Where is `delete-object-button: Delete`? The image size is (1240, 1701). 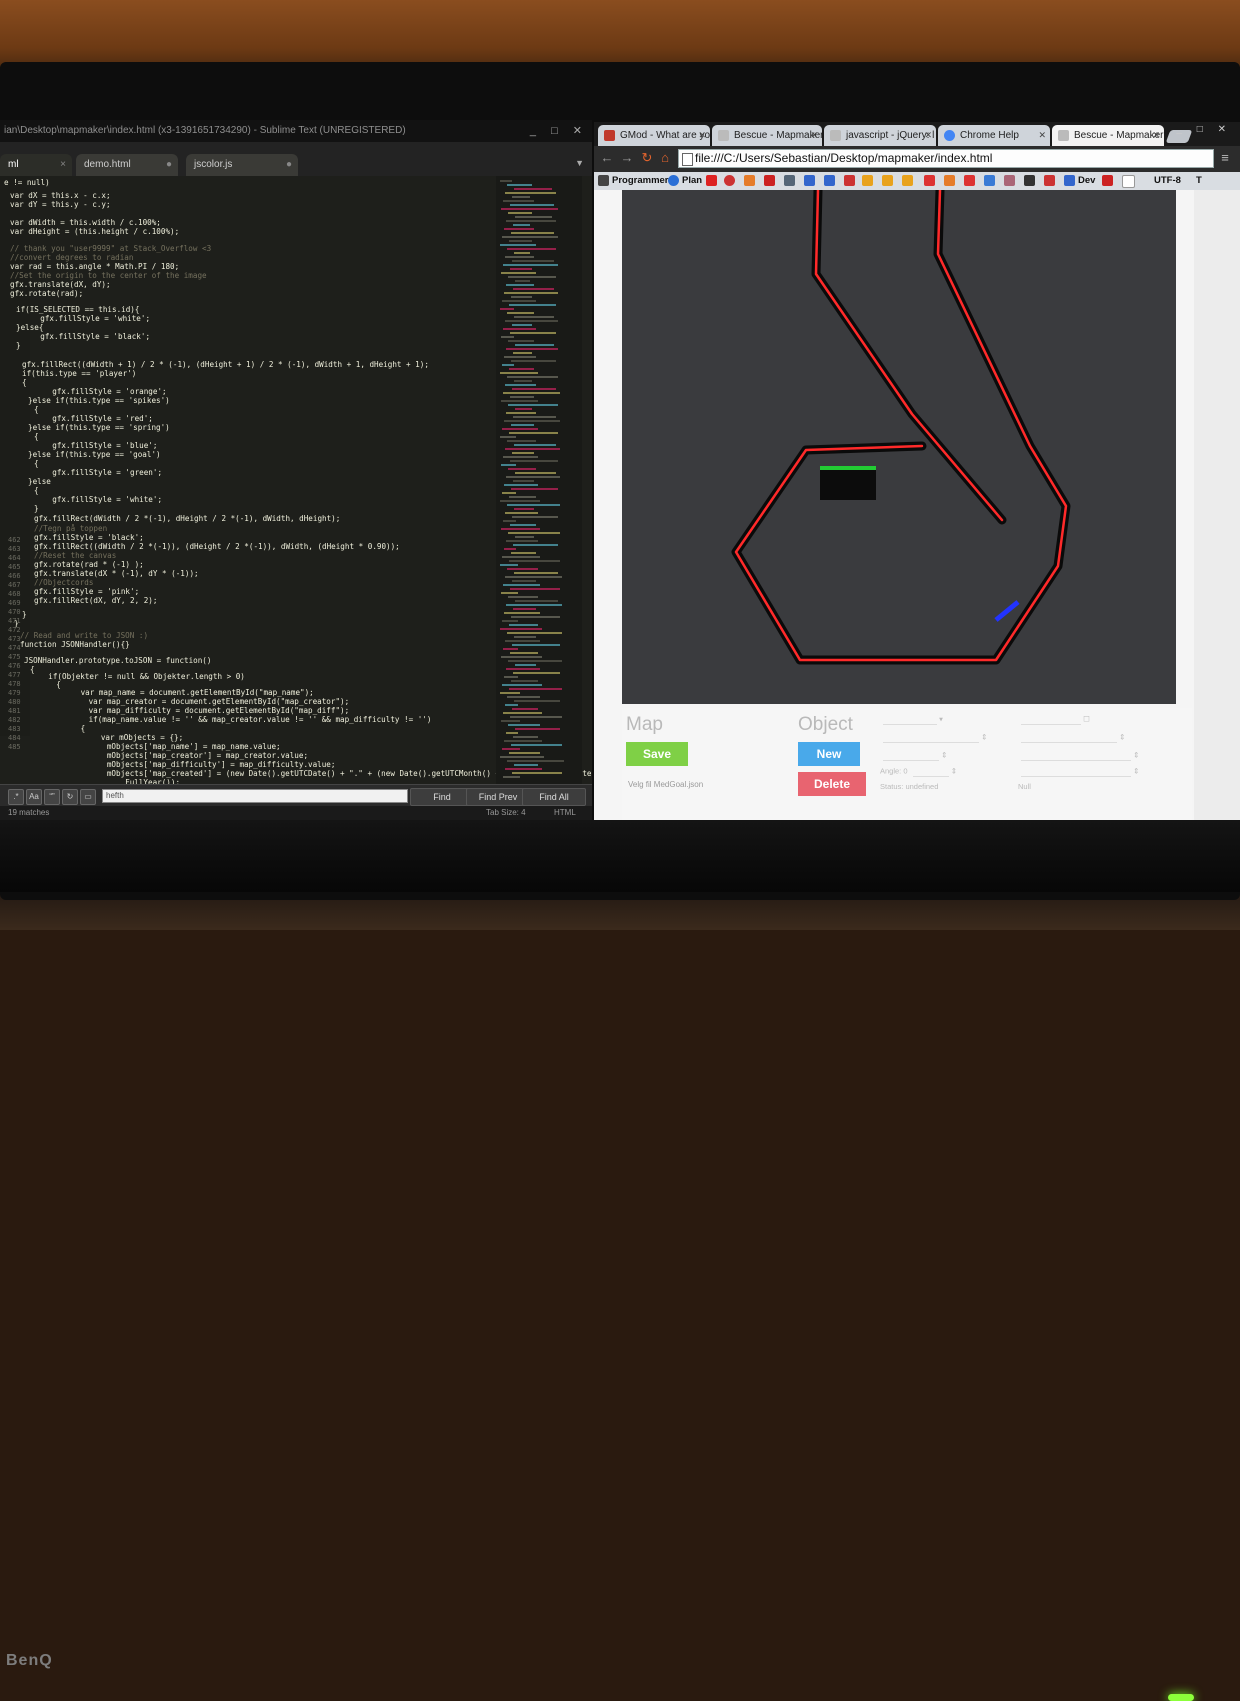
delete-object-button: Delete is located at coordinates (832, 784).